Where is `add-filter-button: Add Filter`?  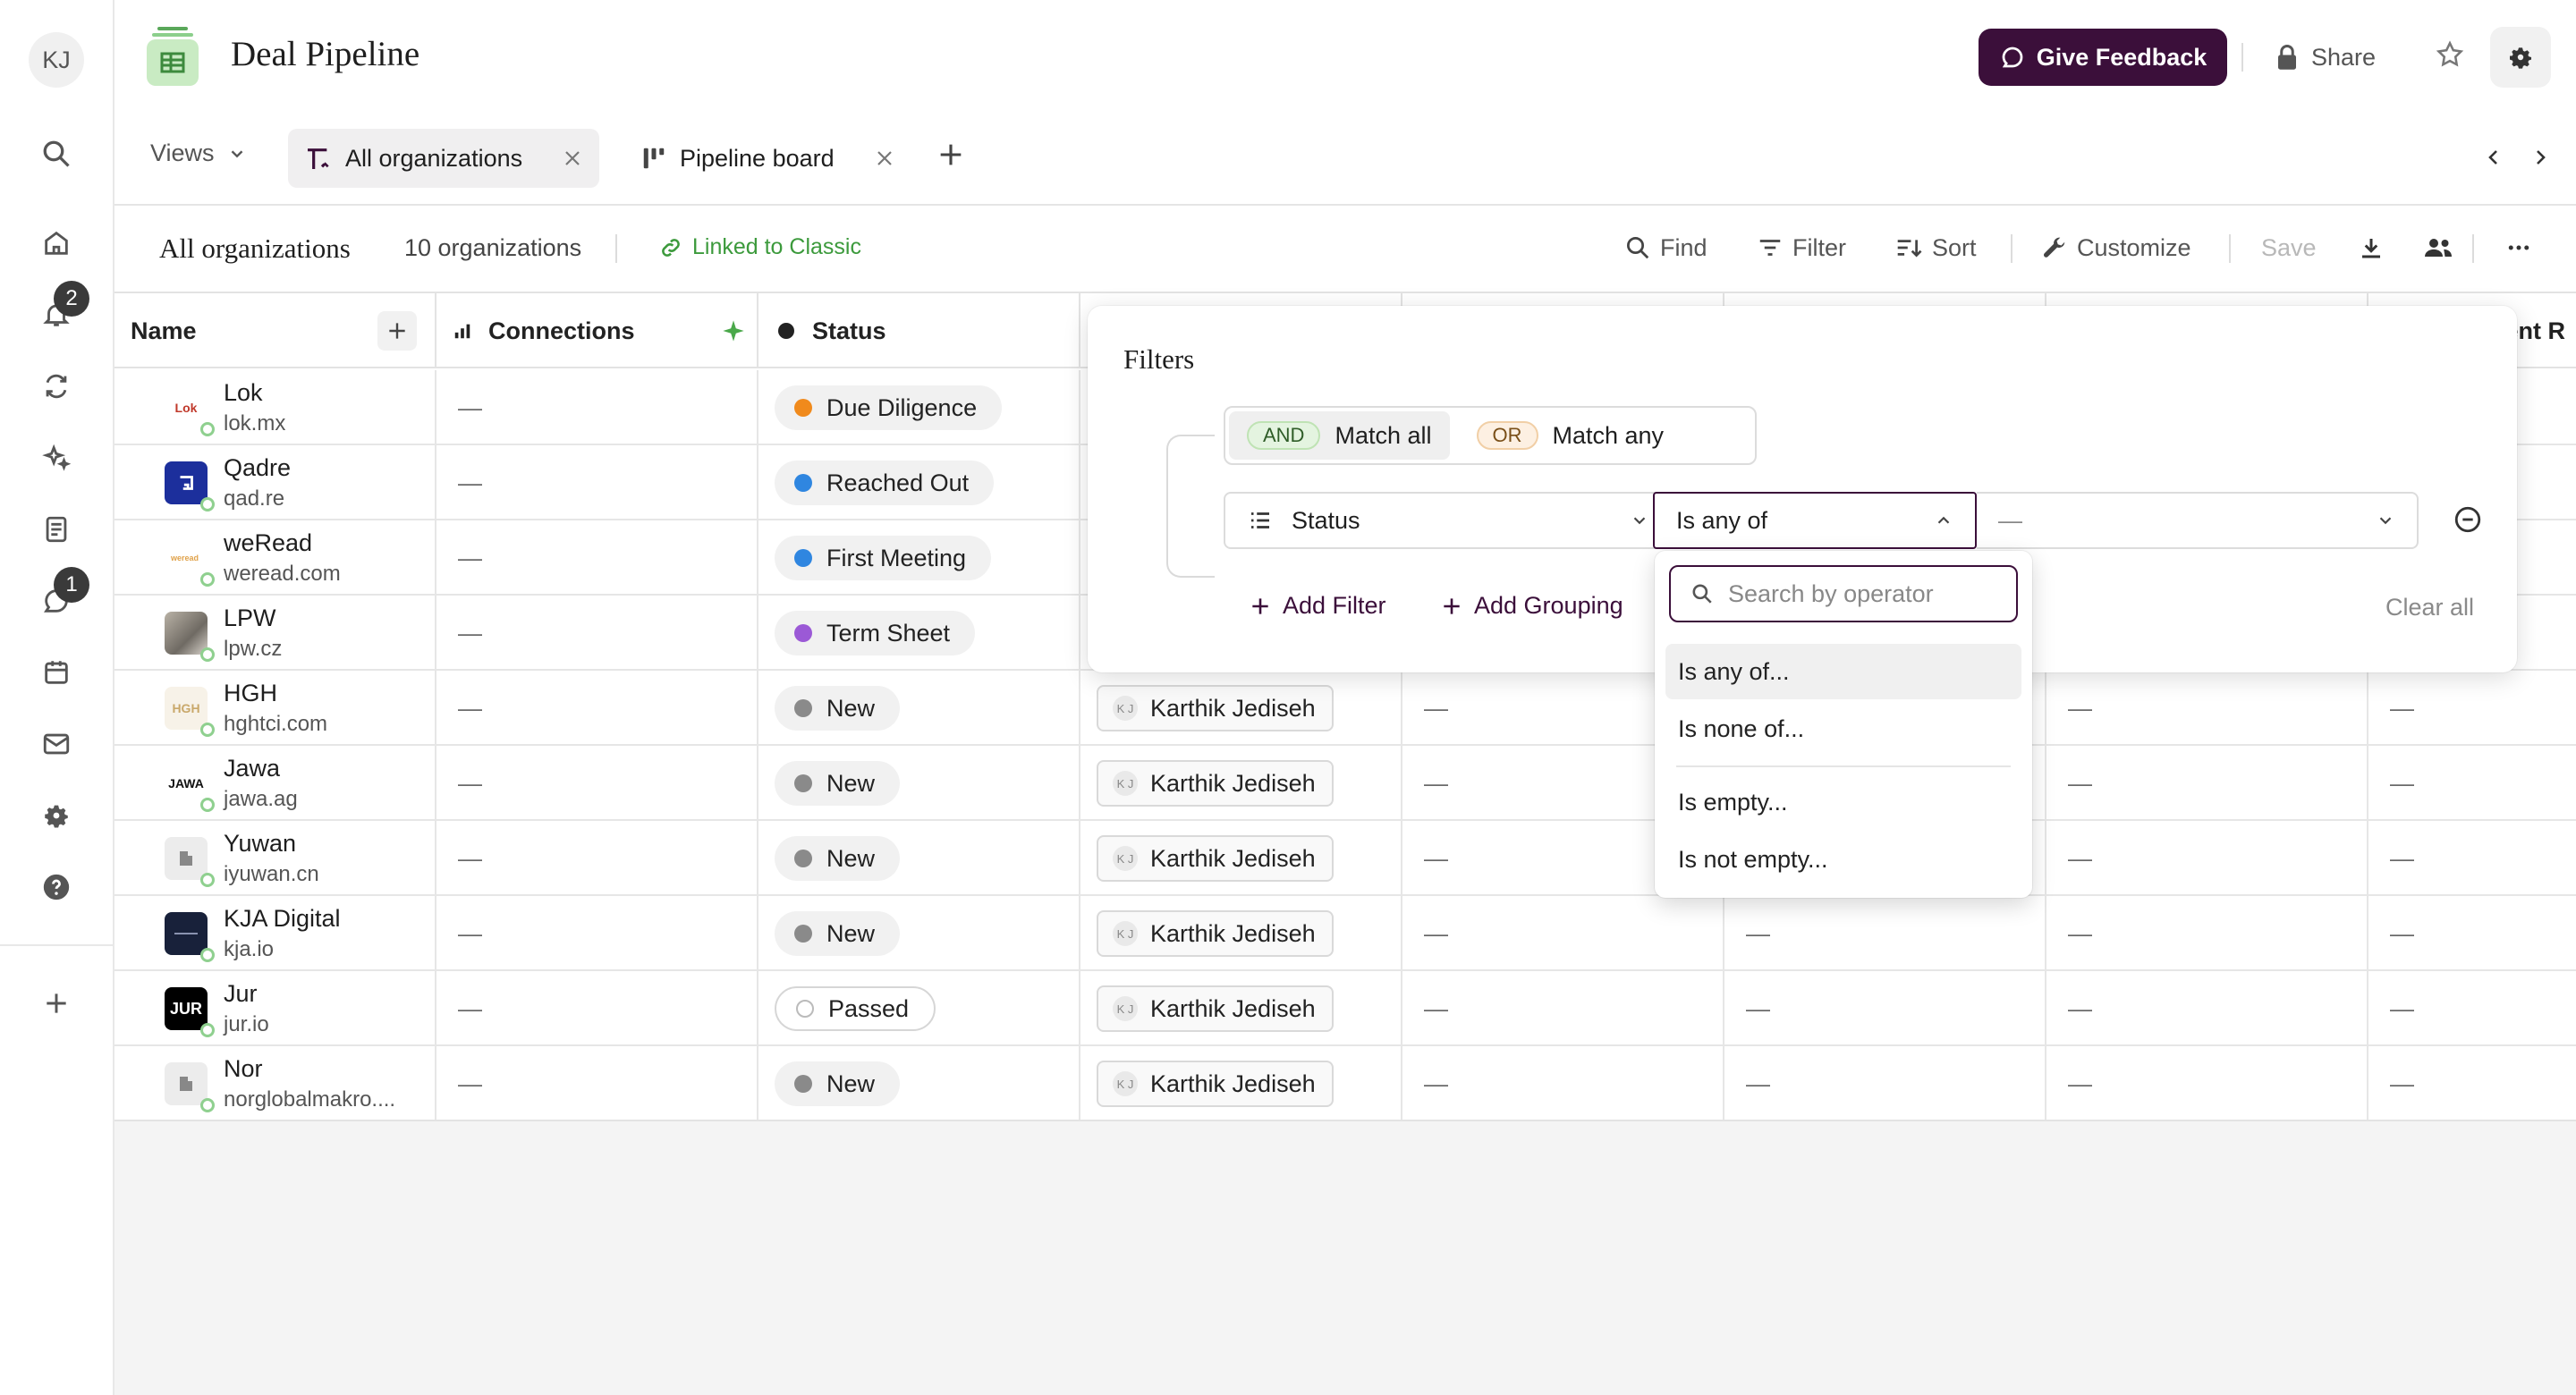 add-filter-button: Add Filter is located at coordinates (1317, 606).